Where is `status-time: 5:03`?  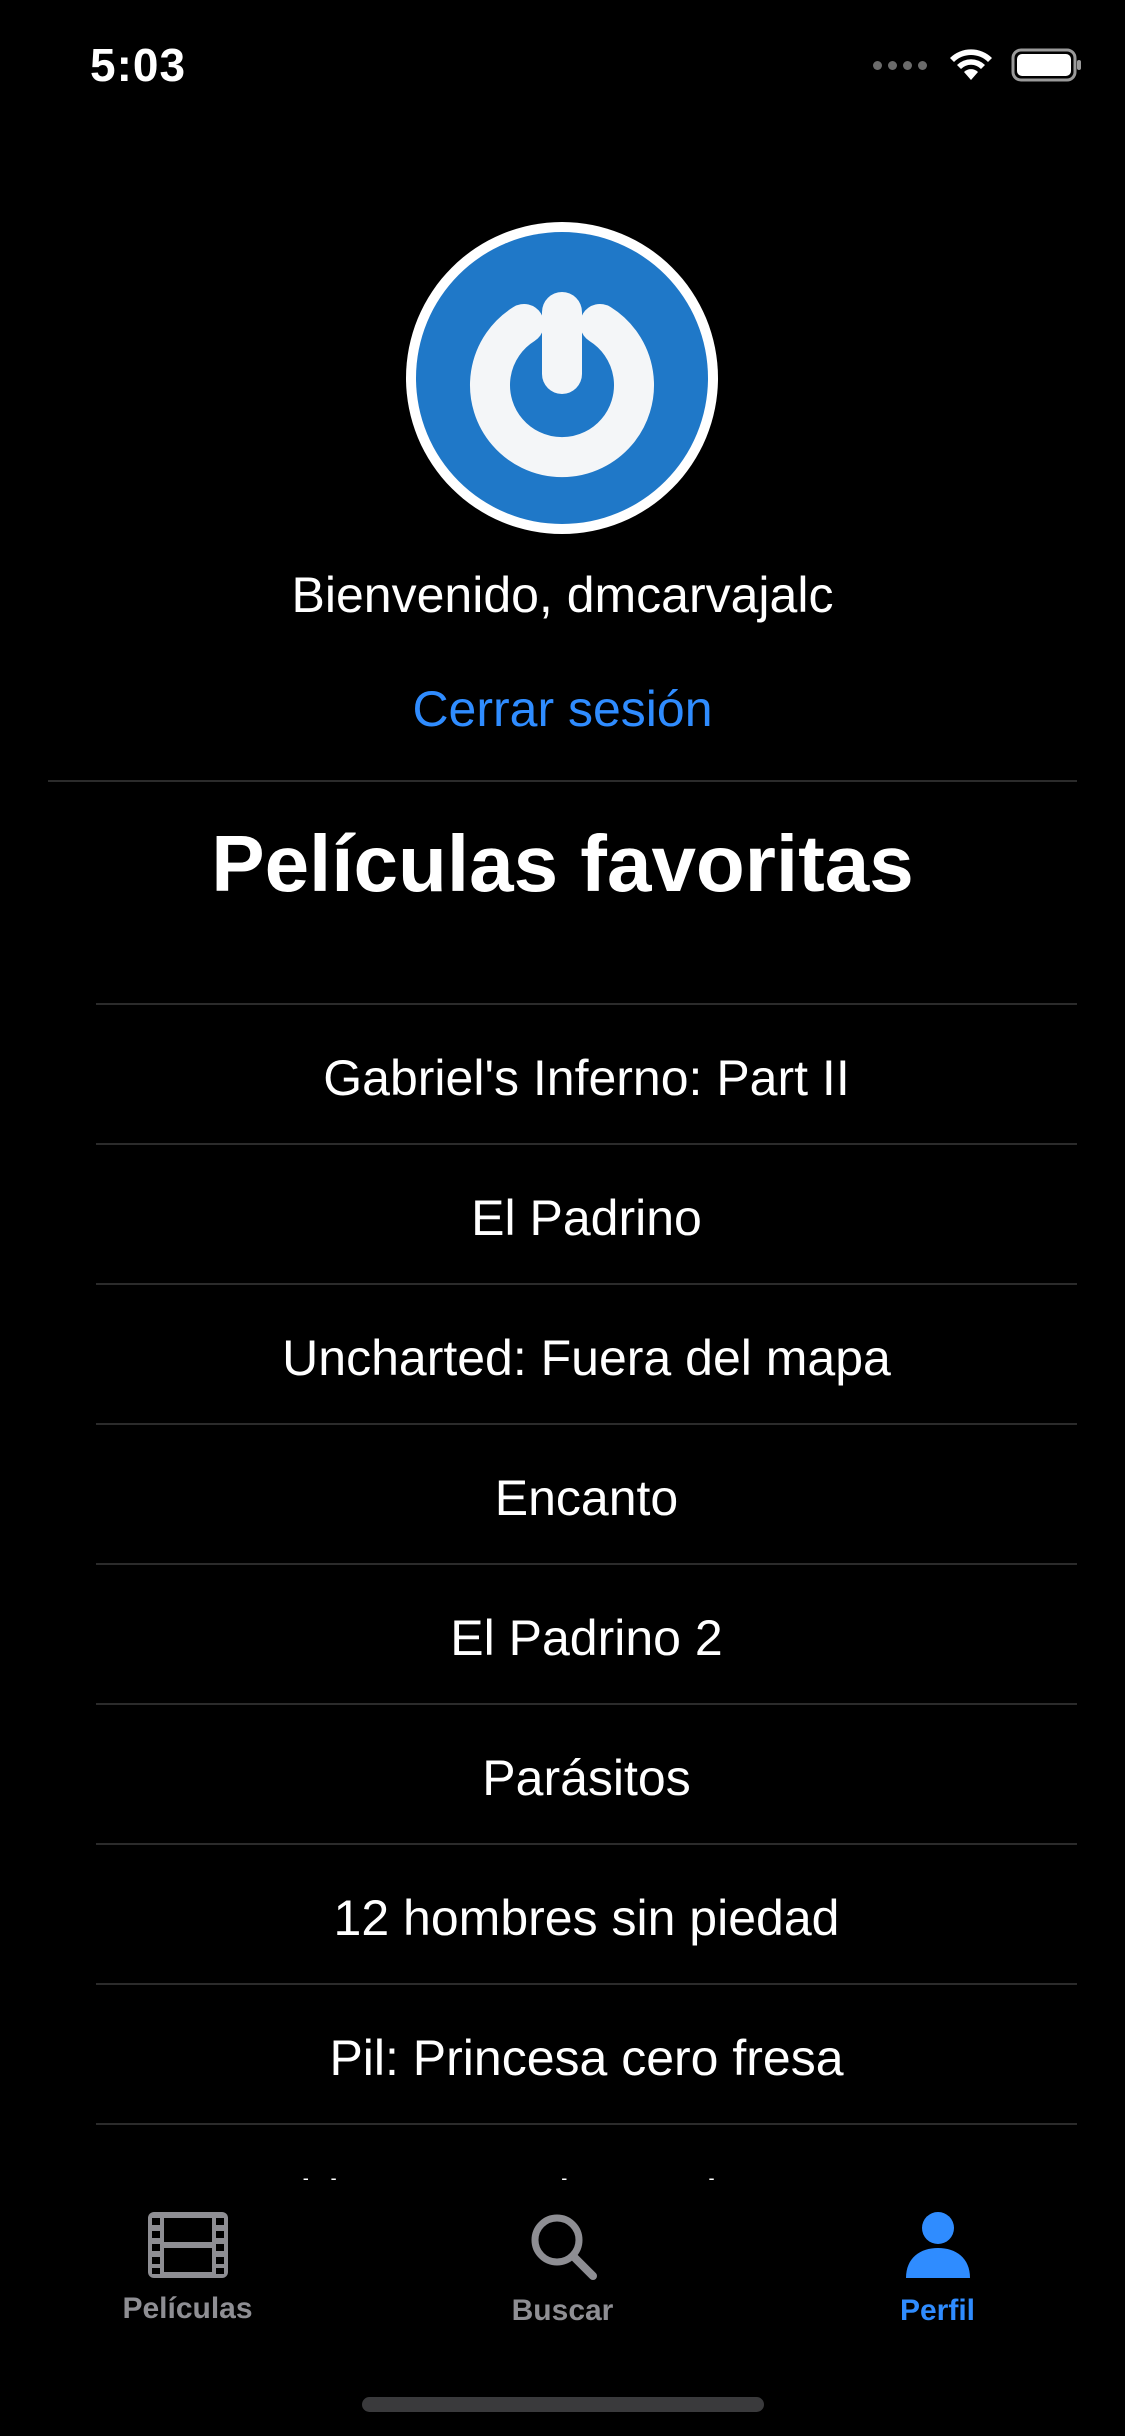
status-time: 5:03 is located at coordinates (138, 65).